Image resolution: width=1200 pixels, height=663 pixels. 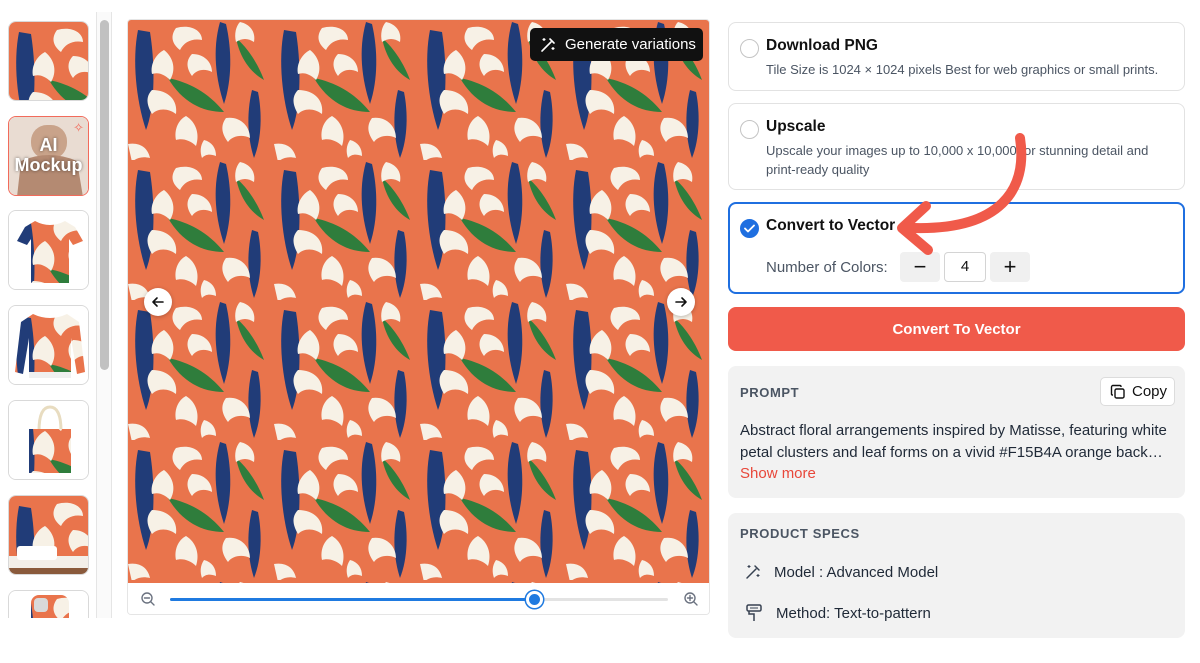 I want to click on next-image-button, so click(x=681, y=302).